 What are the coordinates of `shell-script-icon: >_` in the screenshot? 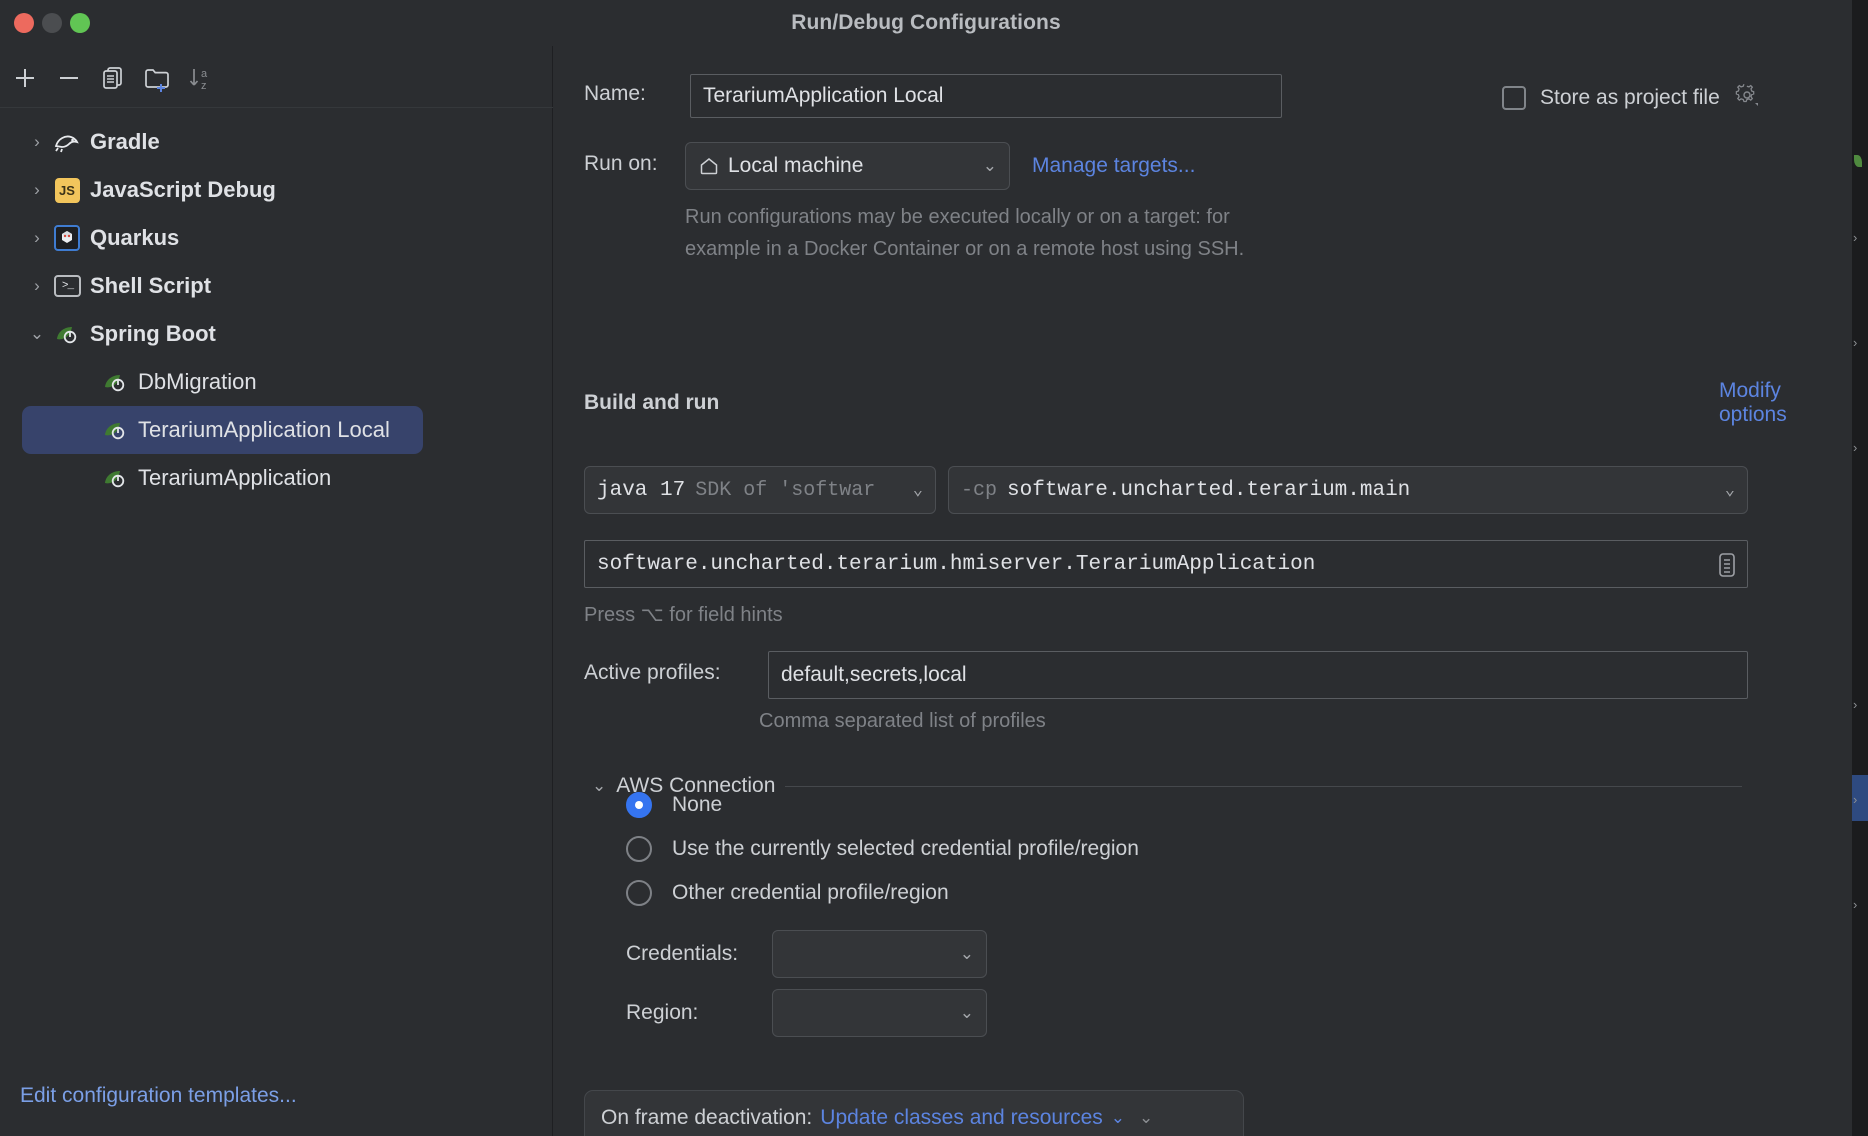 It's located at (67, 286).